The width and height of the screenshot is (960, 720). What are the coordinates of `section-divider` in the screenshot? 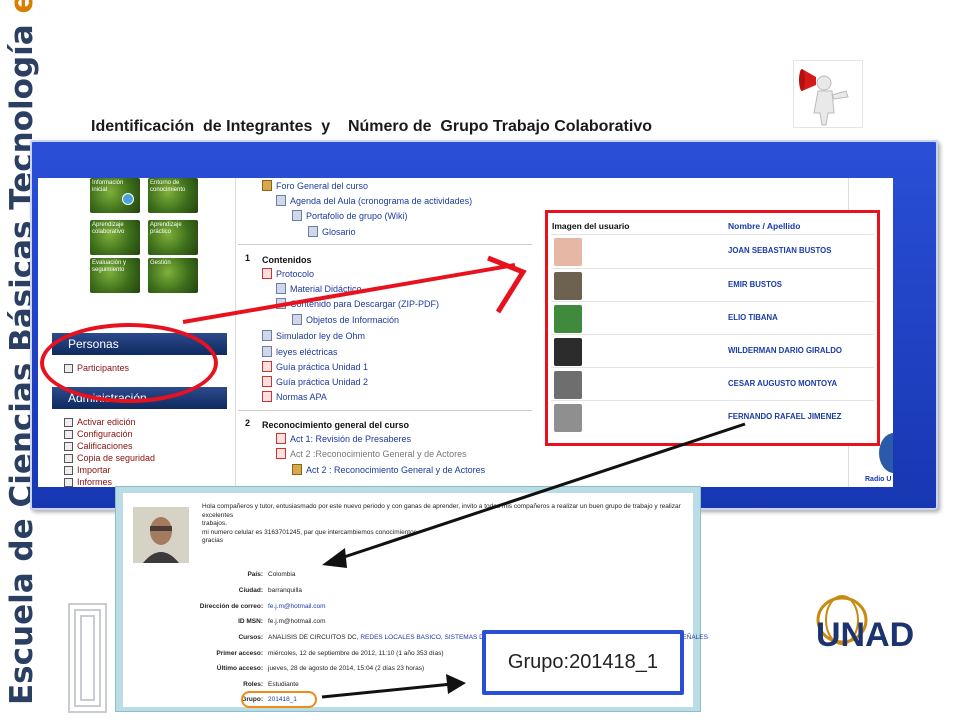 It's located at (385, 410).